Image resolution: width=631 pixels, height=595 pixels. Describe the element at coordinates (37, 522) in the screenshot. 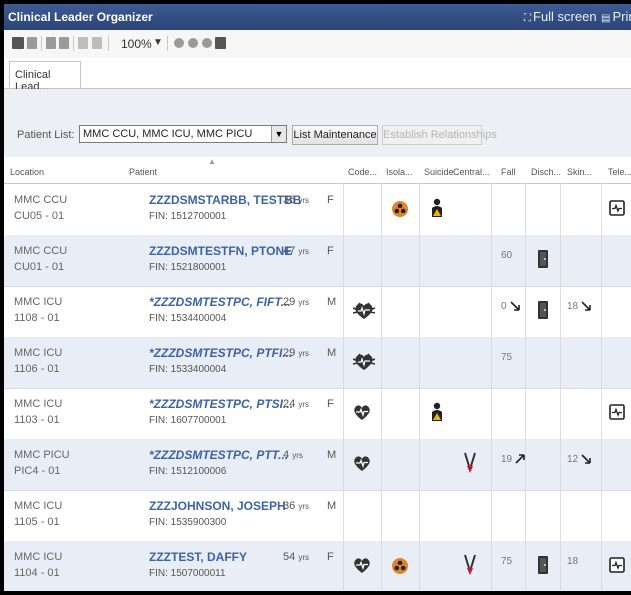

I see `room-label: 1105 - 01` at that location.